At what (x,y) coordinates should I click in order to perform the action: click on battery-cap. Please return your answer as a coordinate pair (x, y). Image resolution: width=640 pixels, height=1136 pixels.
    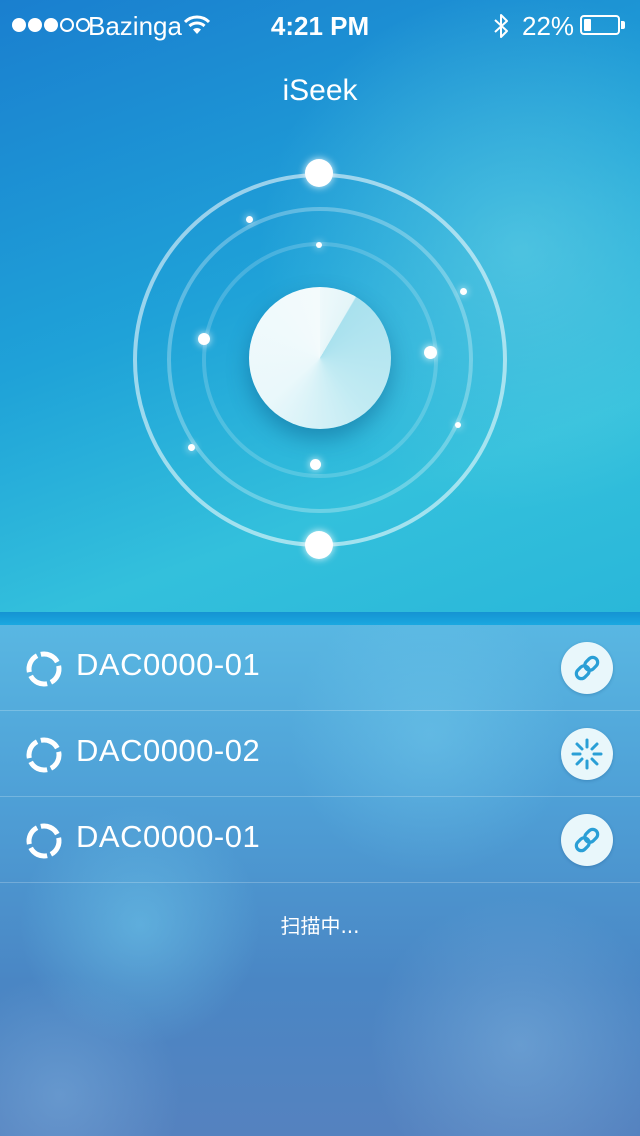
    Looking at the image, I should click on (623, 25).